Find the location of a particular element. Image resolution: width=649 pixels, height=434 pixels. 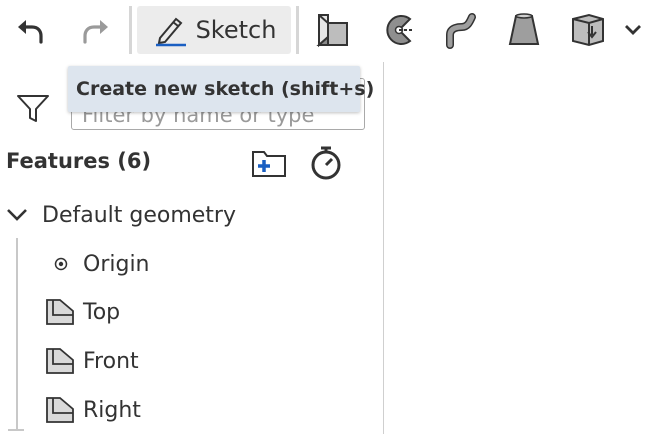

undo-arrow-icon is located at coordinates (30, 32).